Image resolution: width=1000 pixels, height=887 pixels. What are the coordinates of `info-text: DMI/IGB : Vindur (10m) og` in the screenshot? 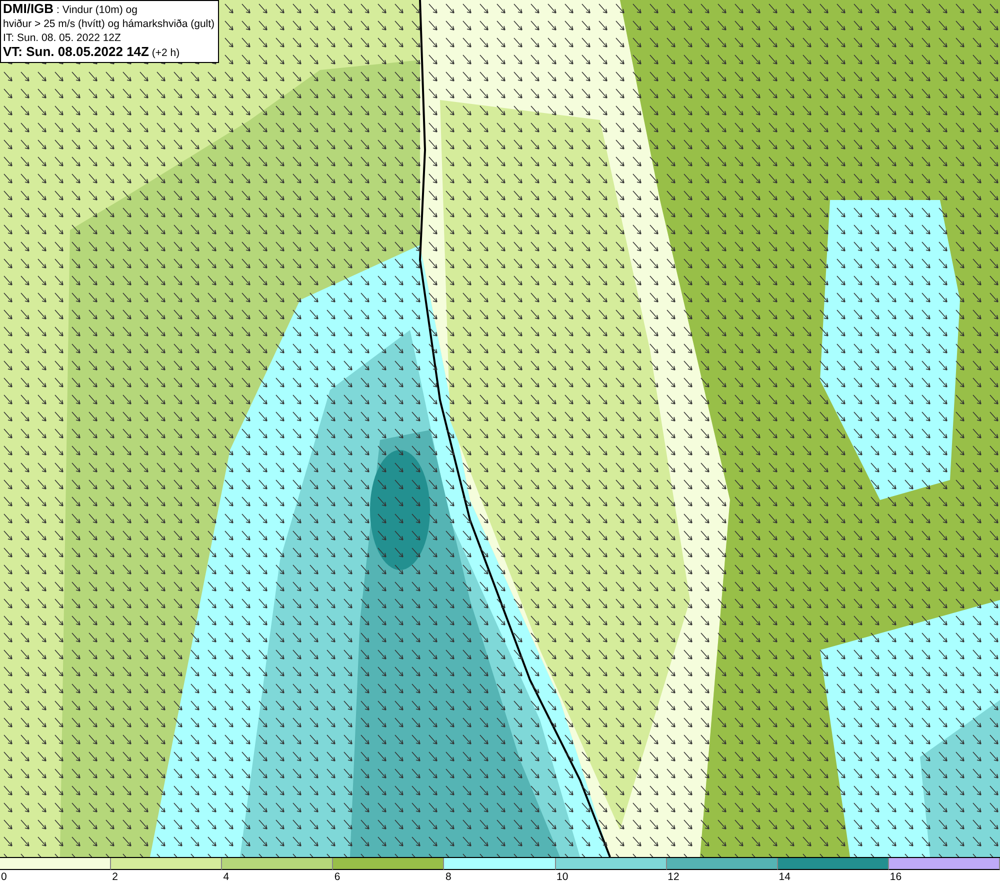 It's located at (70, 9).